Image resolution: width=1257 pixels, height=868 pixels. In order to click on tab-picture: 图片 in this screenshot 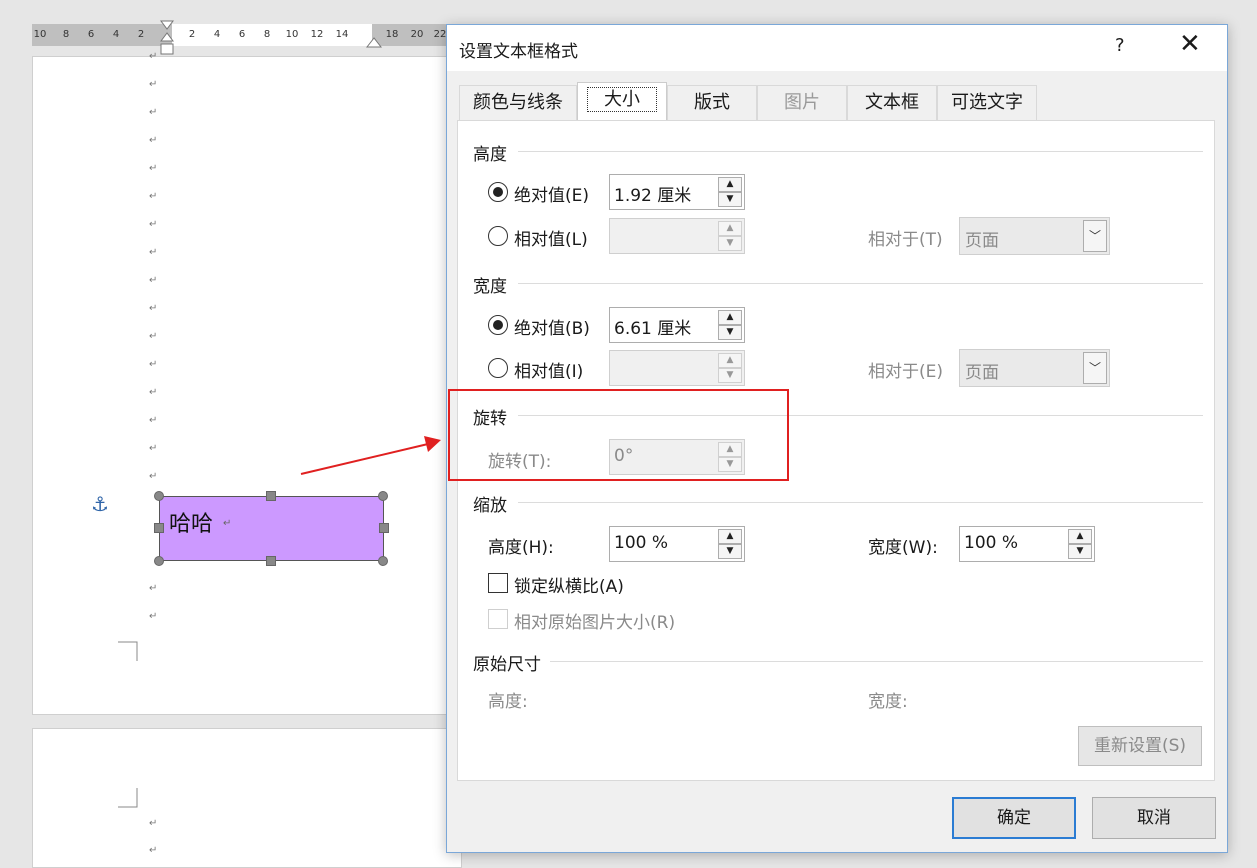, I will do `click(802, 103)`.